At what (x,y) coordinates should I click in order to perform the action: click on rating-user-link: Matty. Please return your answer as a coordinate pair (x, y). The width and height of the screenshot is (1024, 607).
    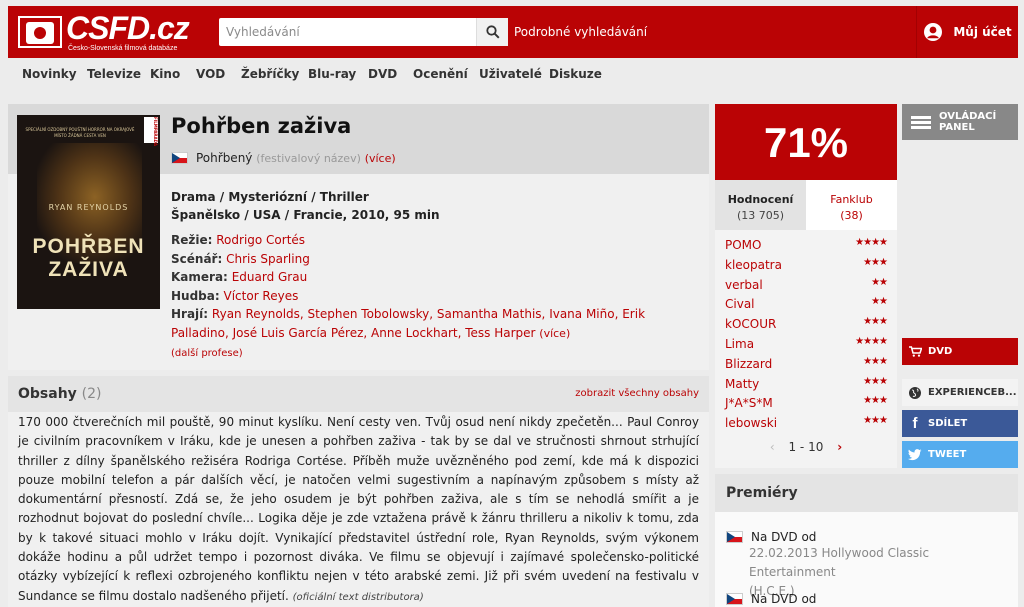
    Looking at the image, I should click on (742, 384).